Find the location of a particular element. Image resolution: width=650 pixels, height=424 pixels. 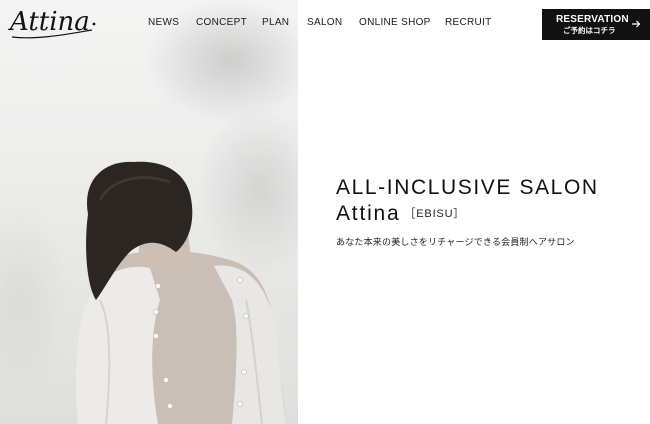

hero-brand-line: Attina ［EBISU］ is located at coordinates (400, 215).